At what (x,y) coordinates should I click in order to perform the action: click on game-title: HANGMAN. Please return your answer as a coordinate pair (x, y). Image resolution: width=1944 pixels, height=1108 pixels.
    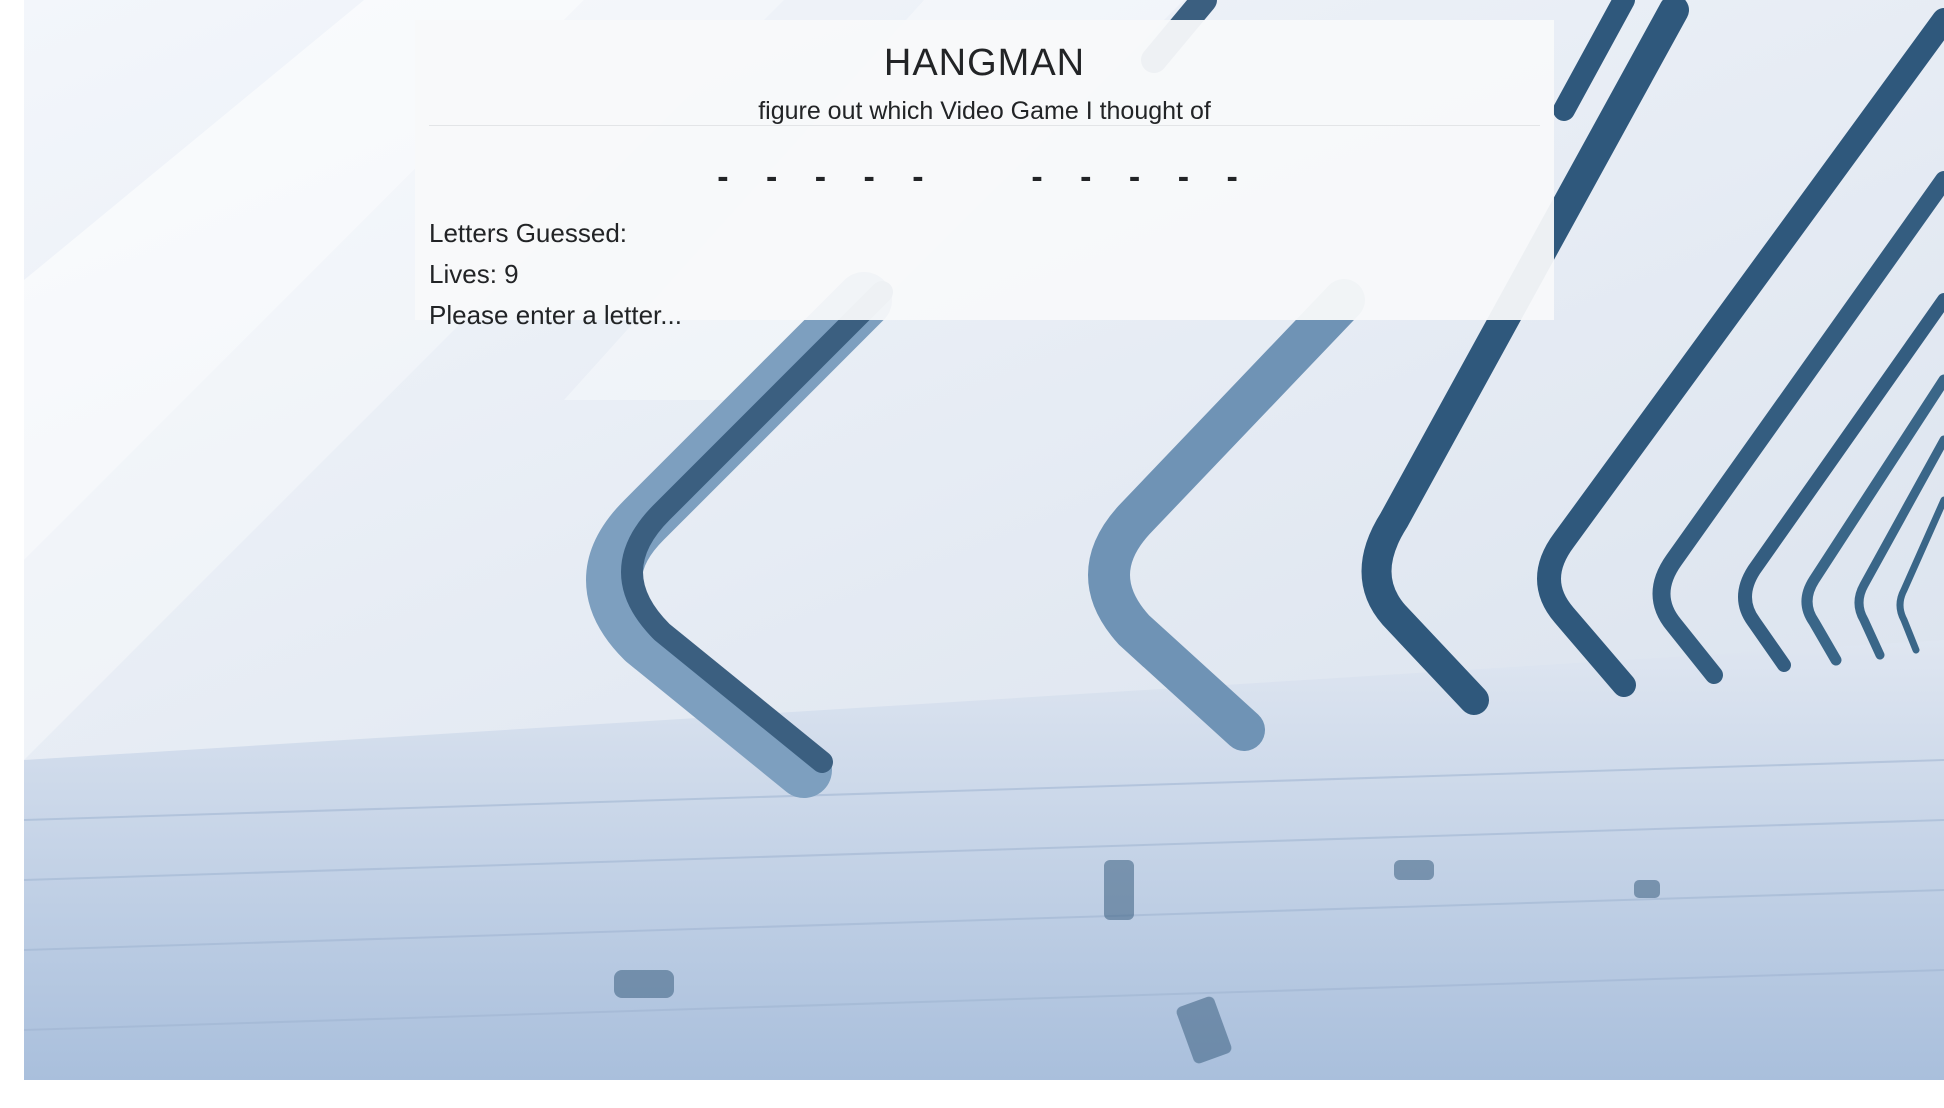
    Looking at the image, I should click on (984, 63).